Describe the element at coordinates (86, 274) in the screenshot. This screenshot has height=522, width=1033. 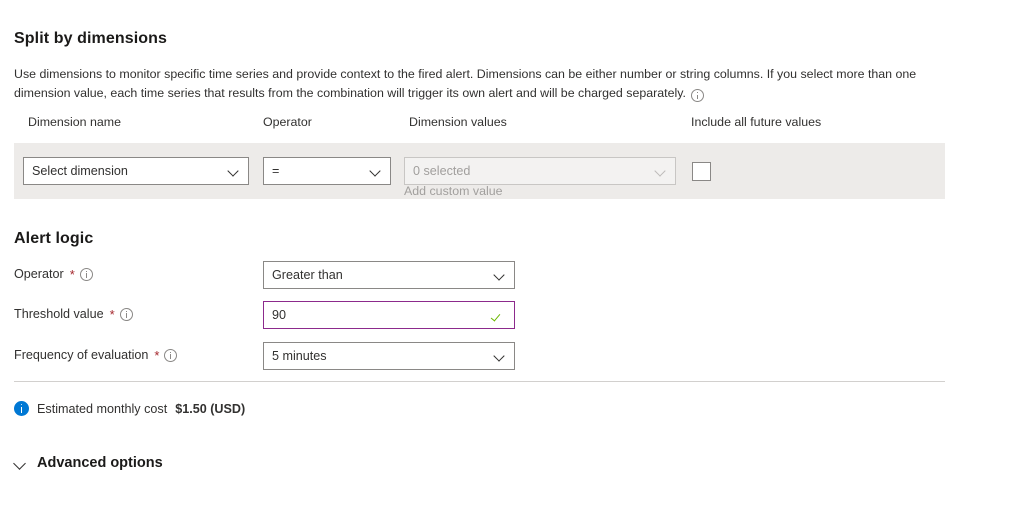
I see `operator-info-icon` at that location.